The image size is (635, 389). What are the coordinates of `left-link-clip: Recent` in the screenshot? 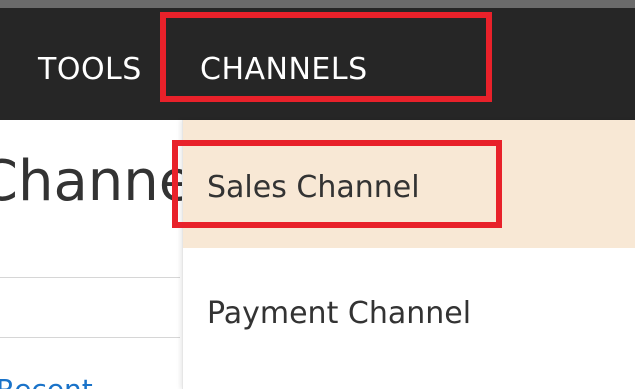 It's located at (50, 374).